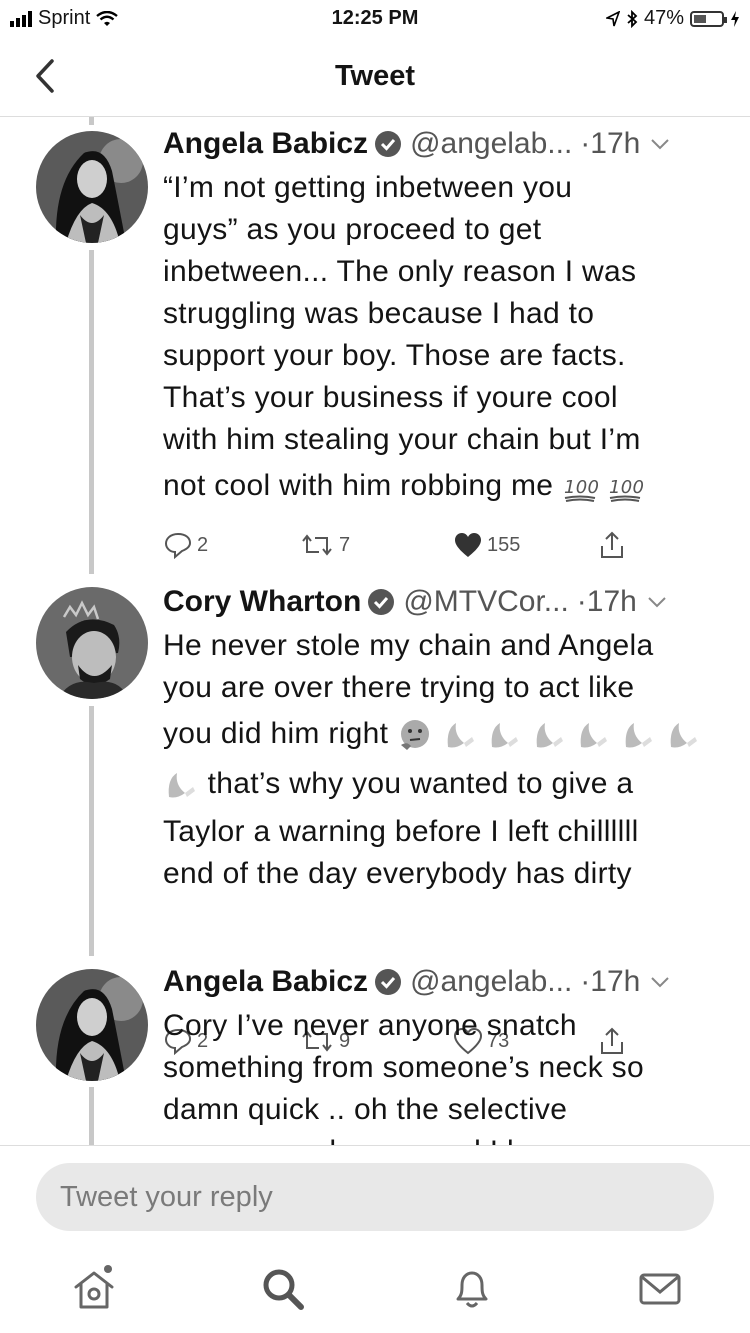 This screenshot has width=750, height=1333. I want to click on messages-icon, so click(660, 1289).